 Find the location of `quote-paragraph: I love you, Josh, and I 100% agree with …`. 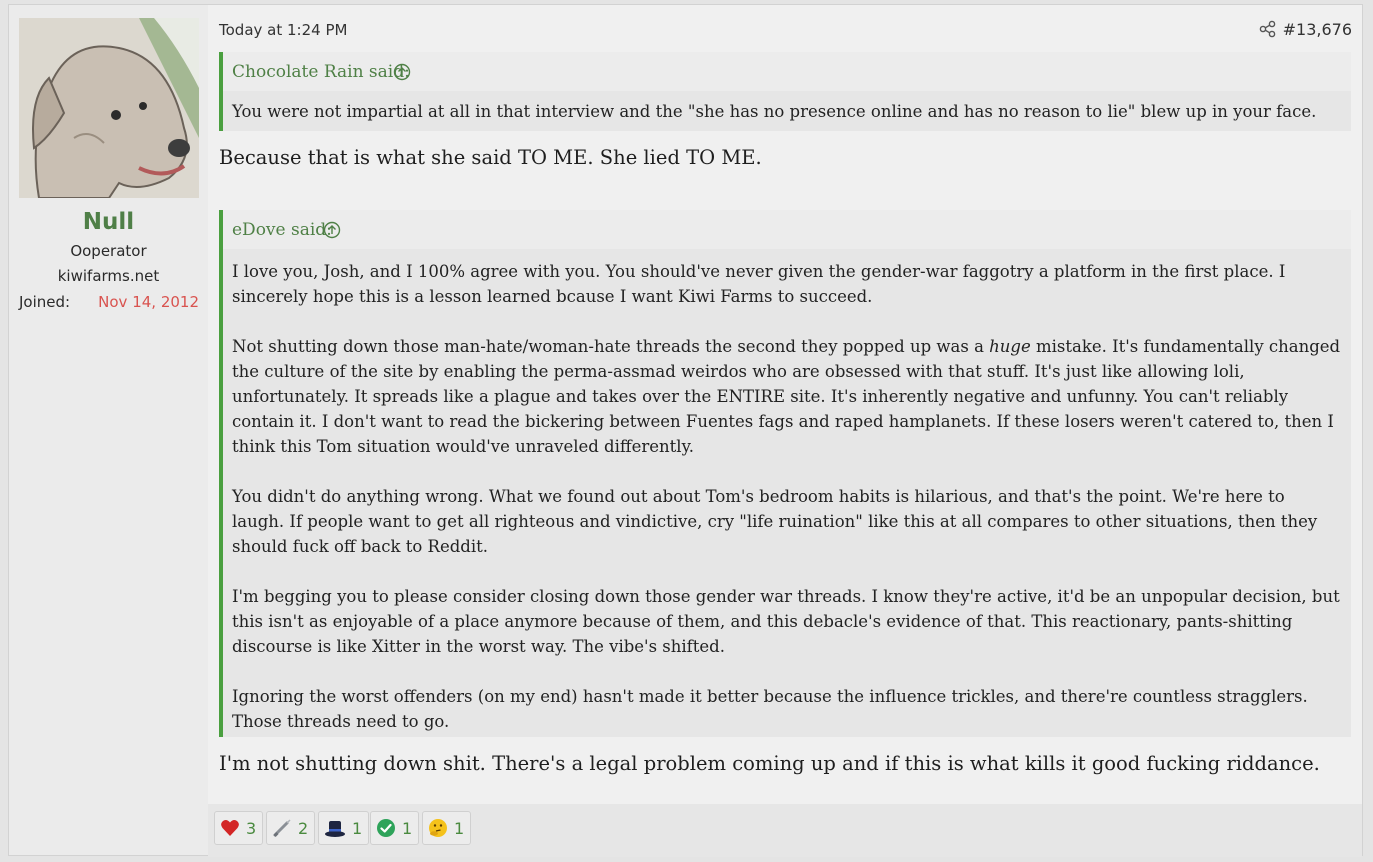

quote-paragraph: I love you, Josh, and I 100% agree with … is located at coordinates (759, 284).